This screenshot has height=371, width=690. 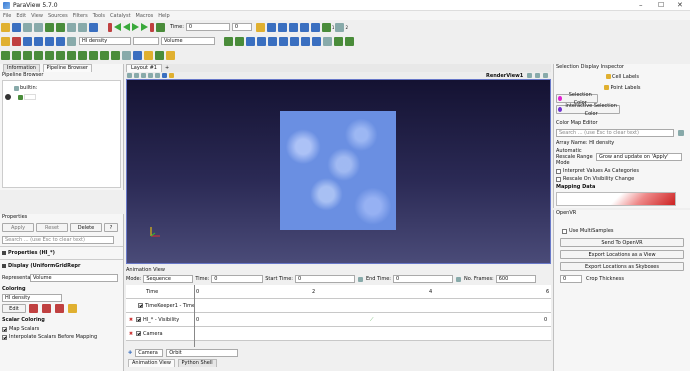 What do you see at coordinates (18, 227) in the screenshot?
I see `apply-button: Apply` at bounding box center [18, 227].